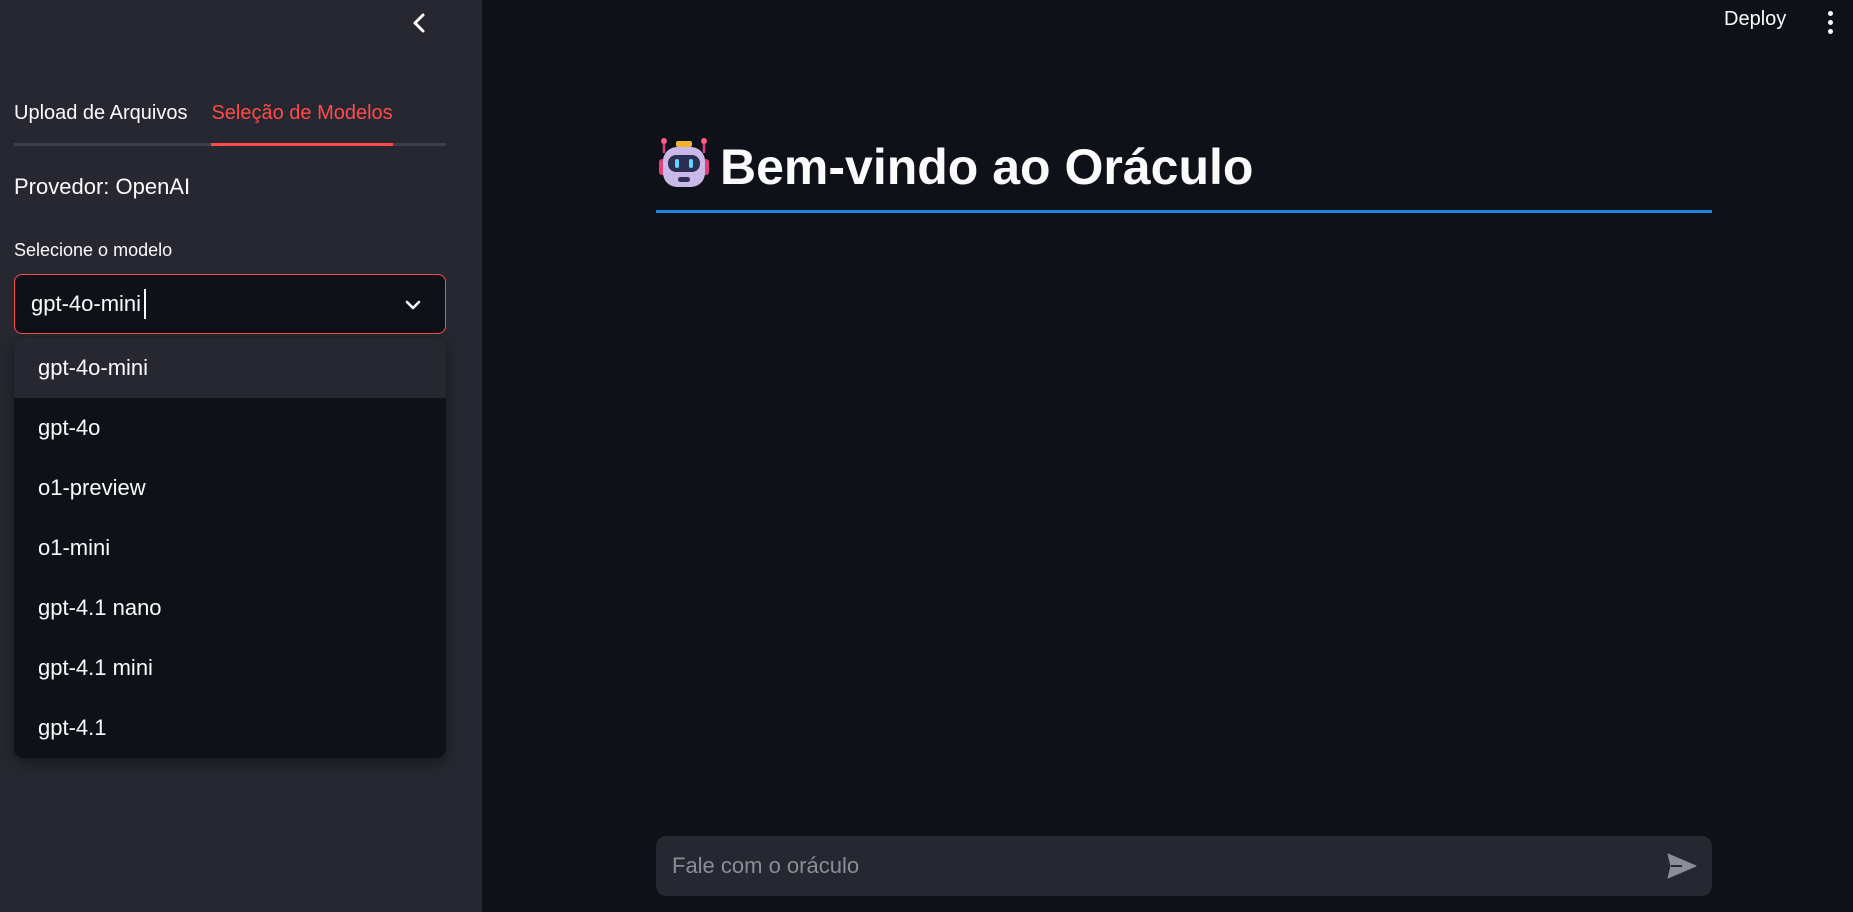 Image resolution: width=1853 pixels, height=912 pixels. I want to click on chat-input-container, so click(1184, 866).